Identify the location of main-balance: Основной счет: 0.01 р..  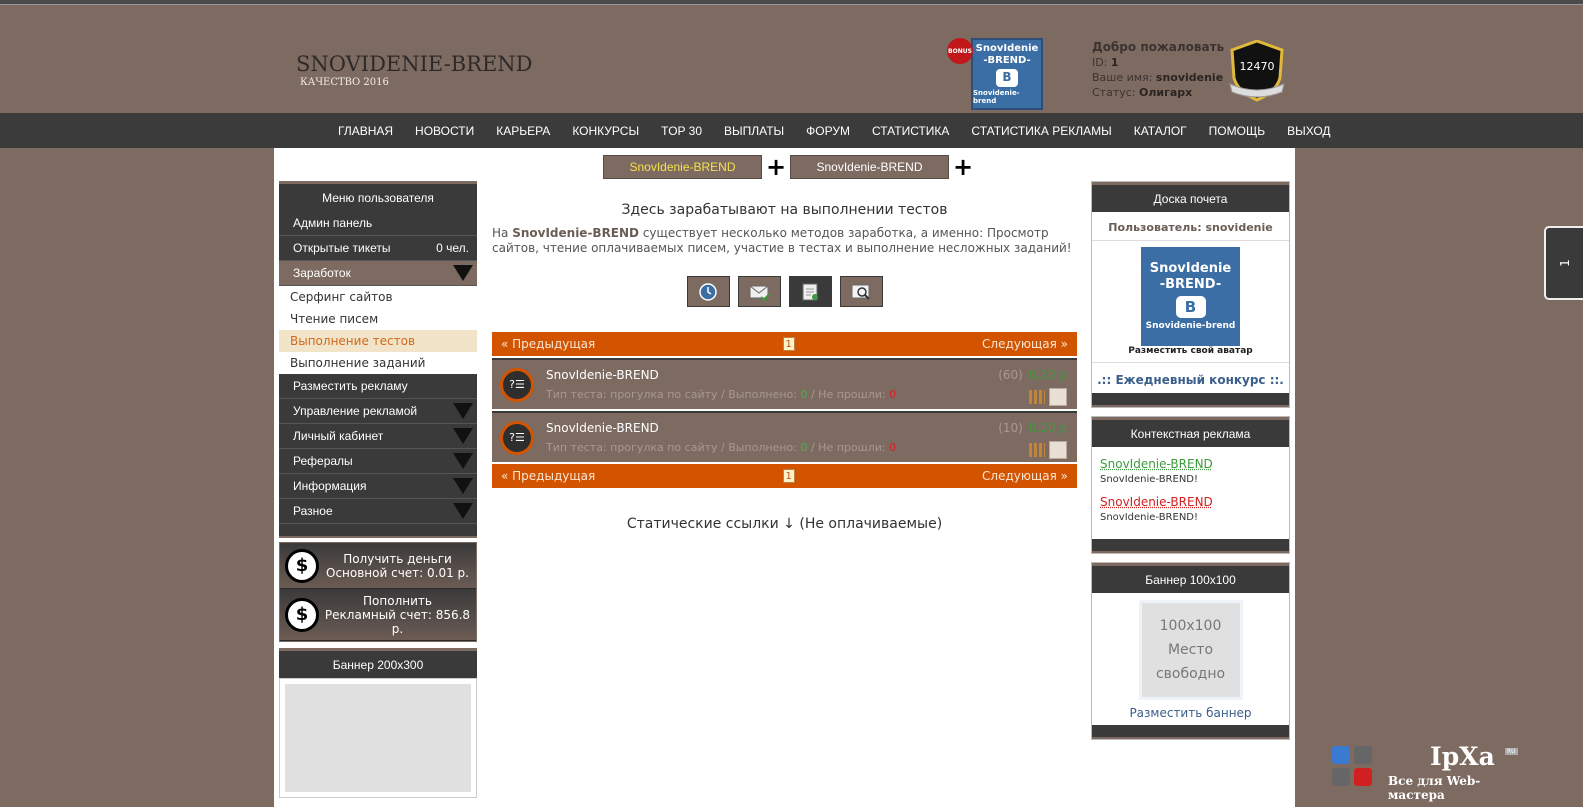
(397, 572).